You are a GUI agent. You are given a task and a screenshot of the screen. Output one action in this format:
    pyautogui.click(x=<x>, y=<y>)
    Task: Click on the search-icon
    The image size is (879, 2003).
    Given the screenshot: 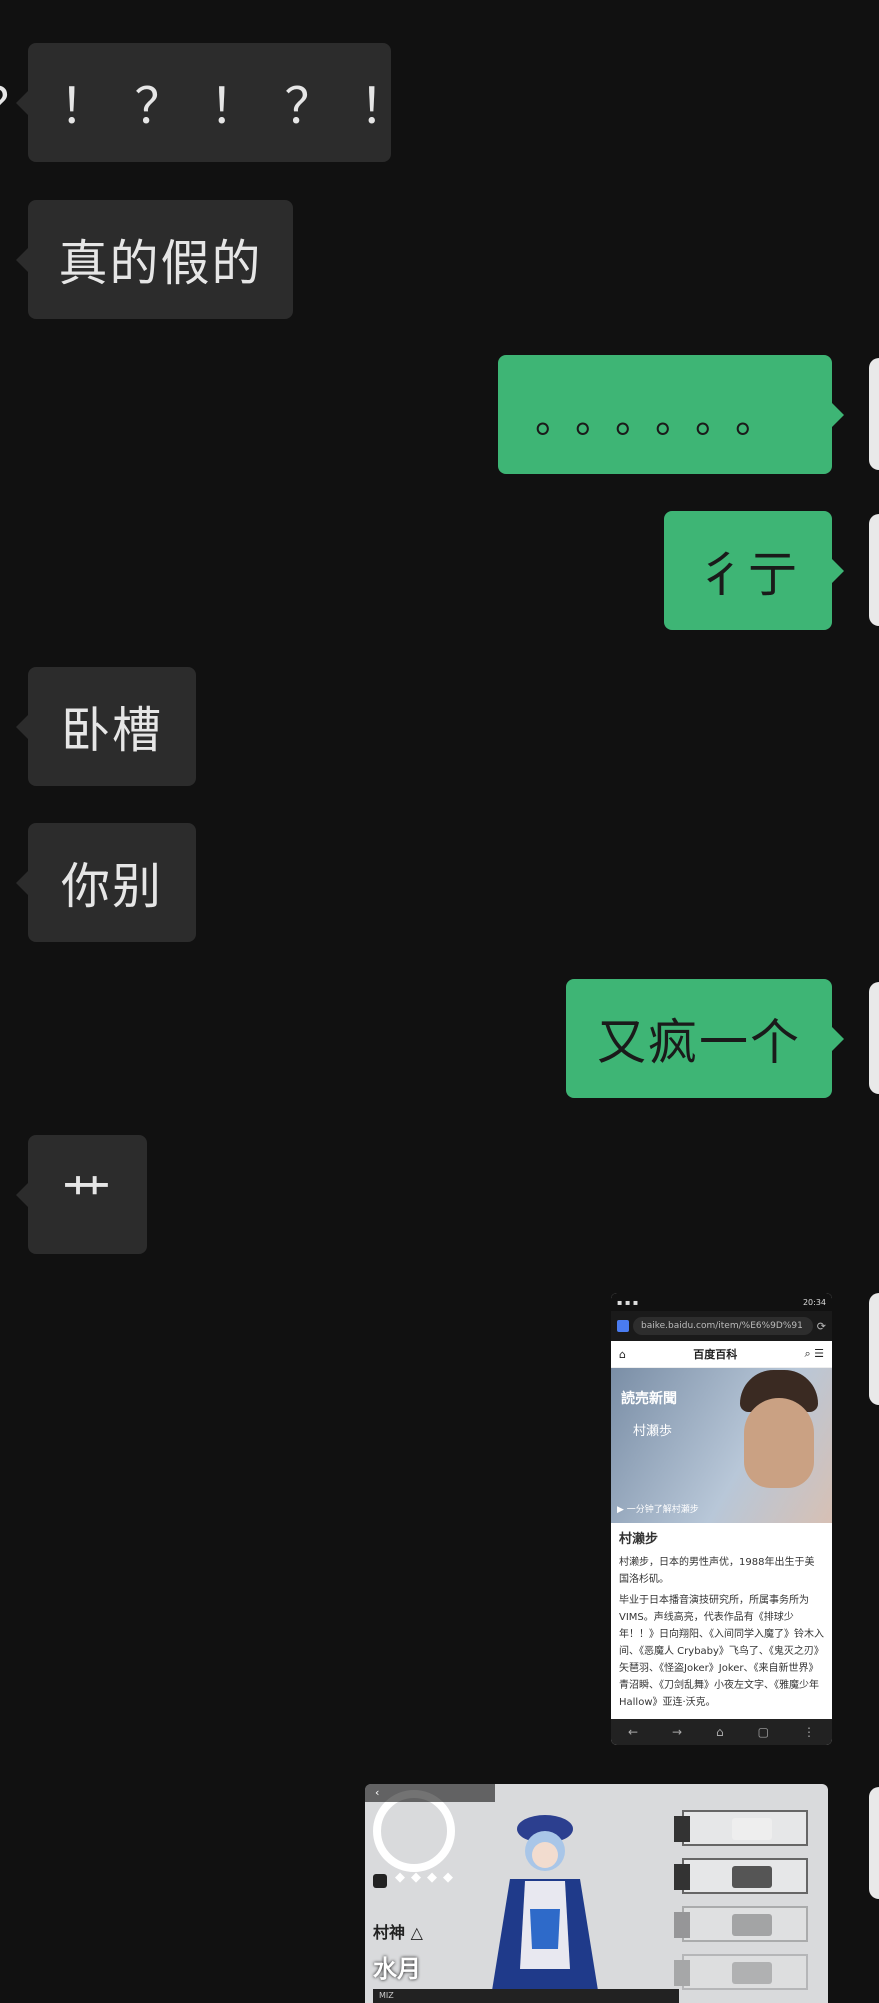 What is the action you would take?
    pyautogui.click(x=380, y=1881)
    